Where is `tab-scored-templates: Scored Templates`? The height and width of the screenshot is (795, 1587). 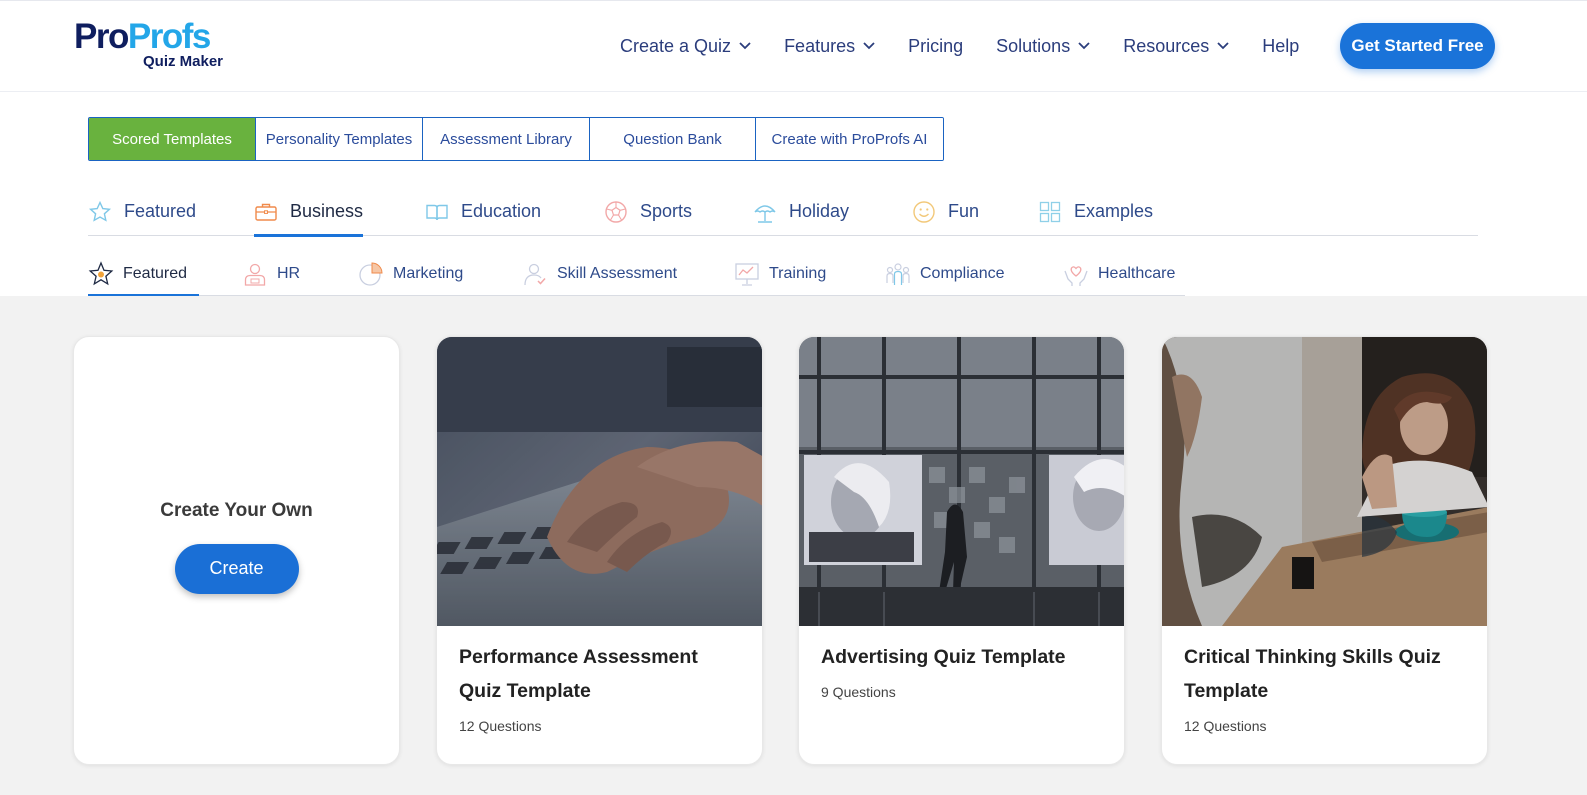
tab-scored-templates: Scored Templates is located at coordinates (172, 139).